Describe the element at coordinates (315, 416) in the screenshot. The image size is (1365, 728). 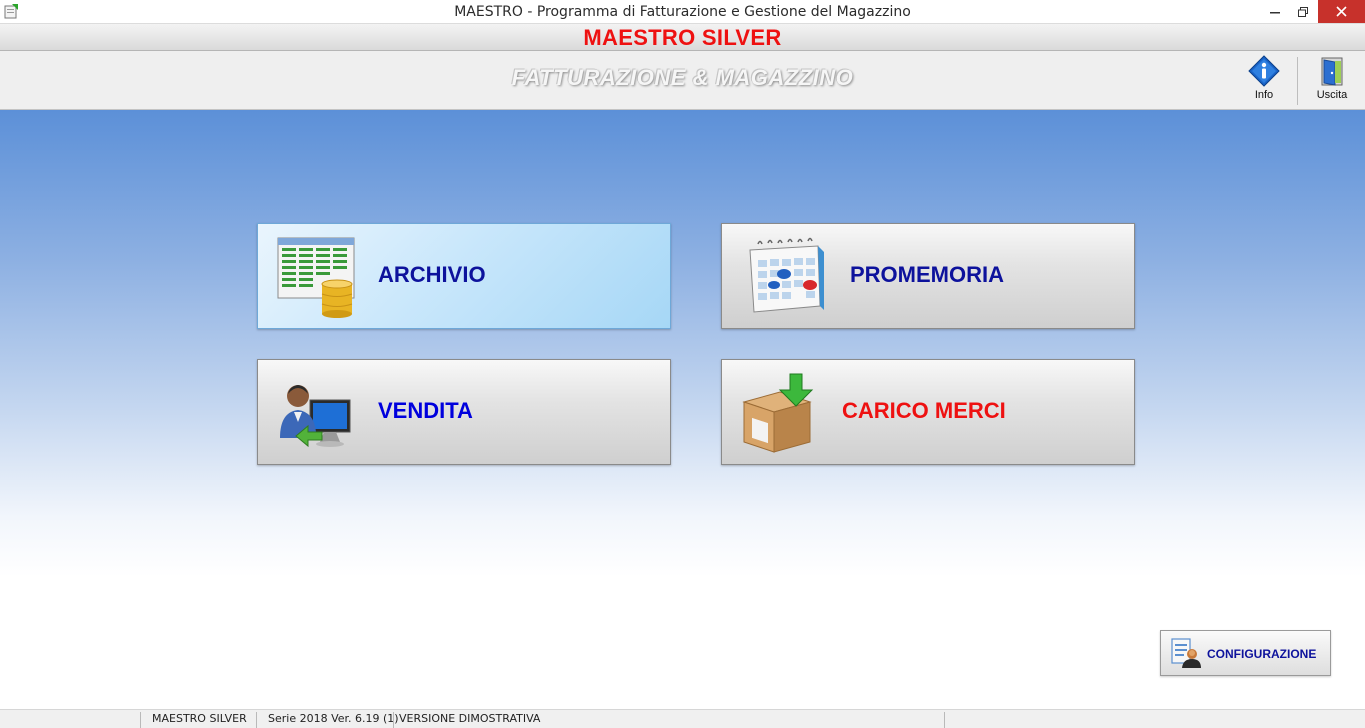
I see `user-computer-icon` at that location.